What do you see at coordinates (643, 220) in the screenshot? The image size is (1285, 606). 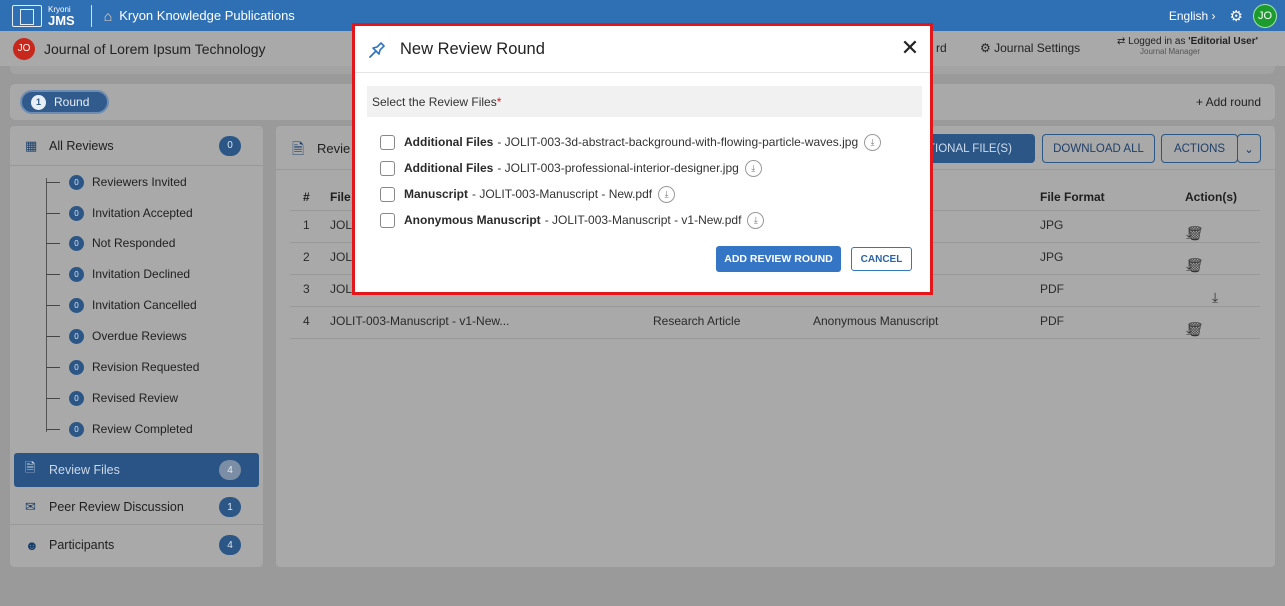 I see `file-name: - JOLIT-003-Manuscript - v1-New.pdf` at bounding box center [643, 220].